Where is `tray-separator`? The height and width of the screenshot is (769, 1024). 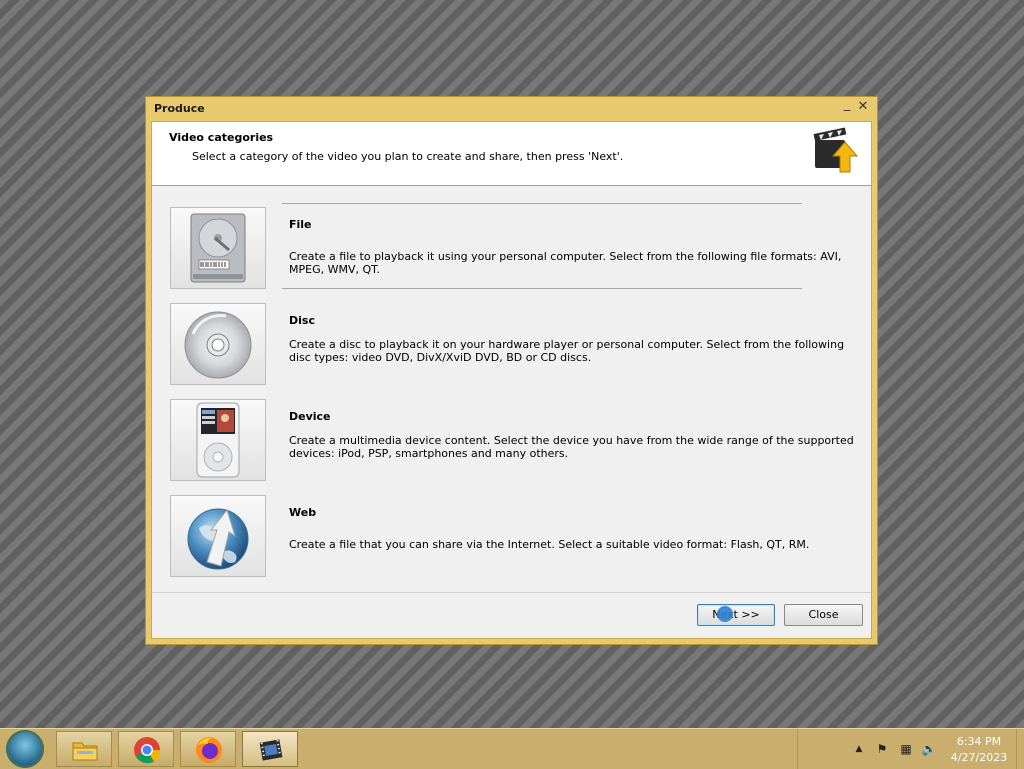
tray-separator is located at coordinates (797, 749).